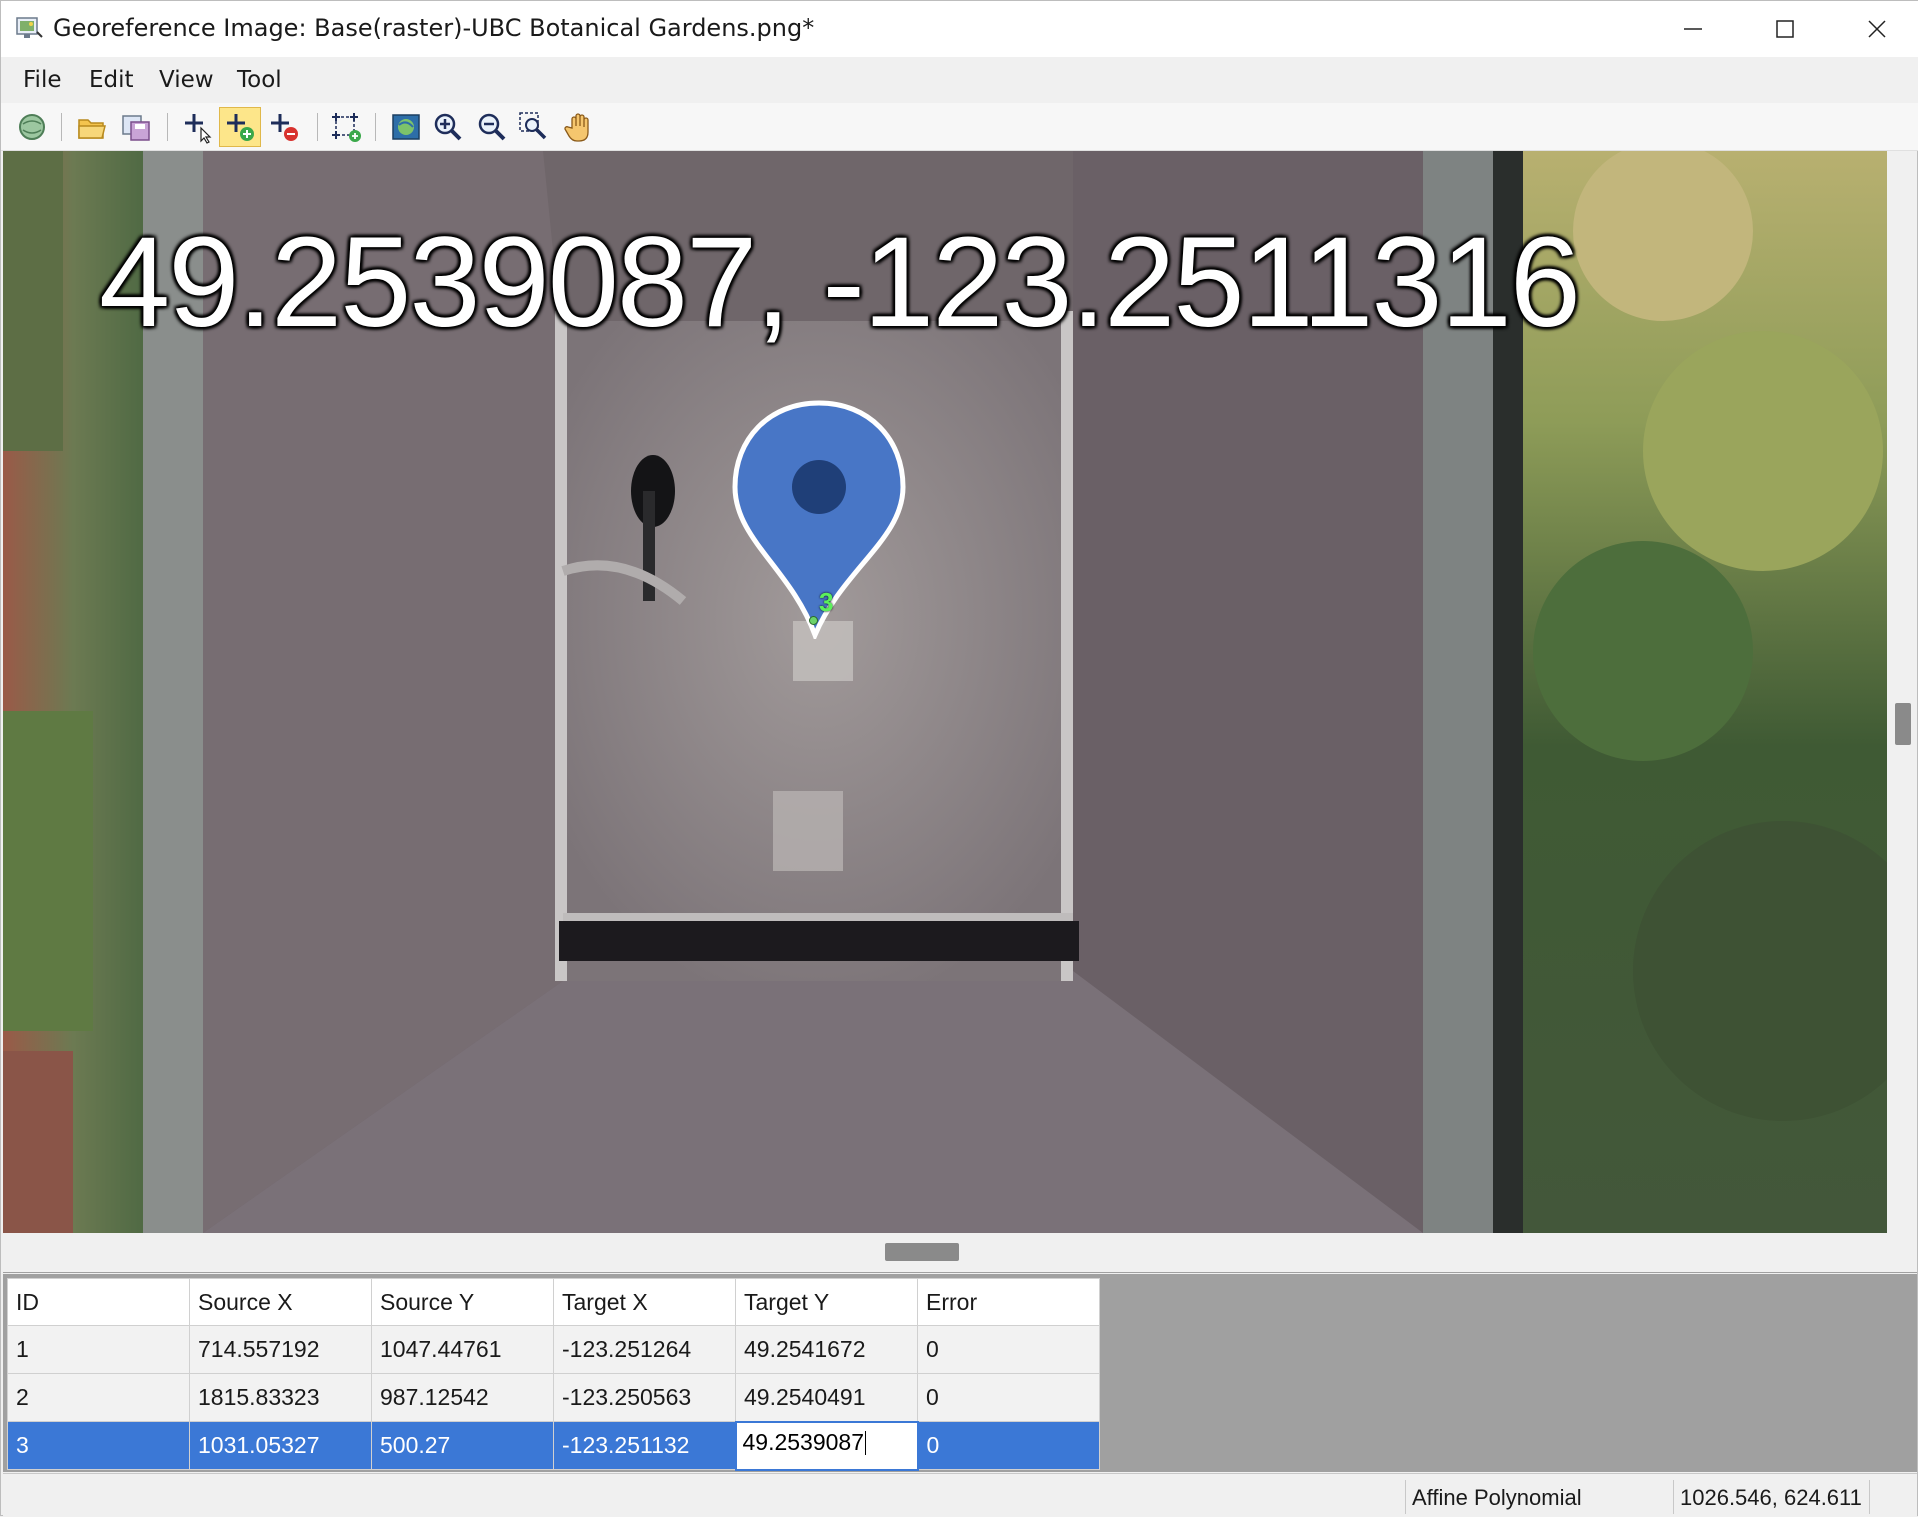 Image resolution: width=1918 pixels, height=1517 pixels. Describe the element at coordinates (98, 1302) in the screenshot. I see `column-header-id: ID` at that location.